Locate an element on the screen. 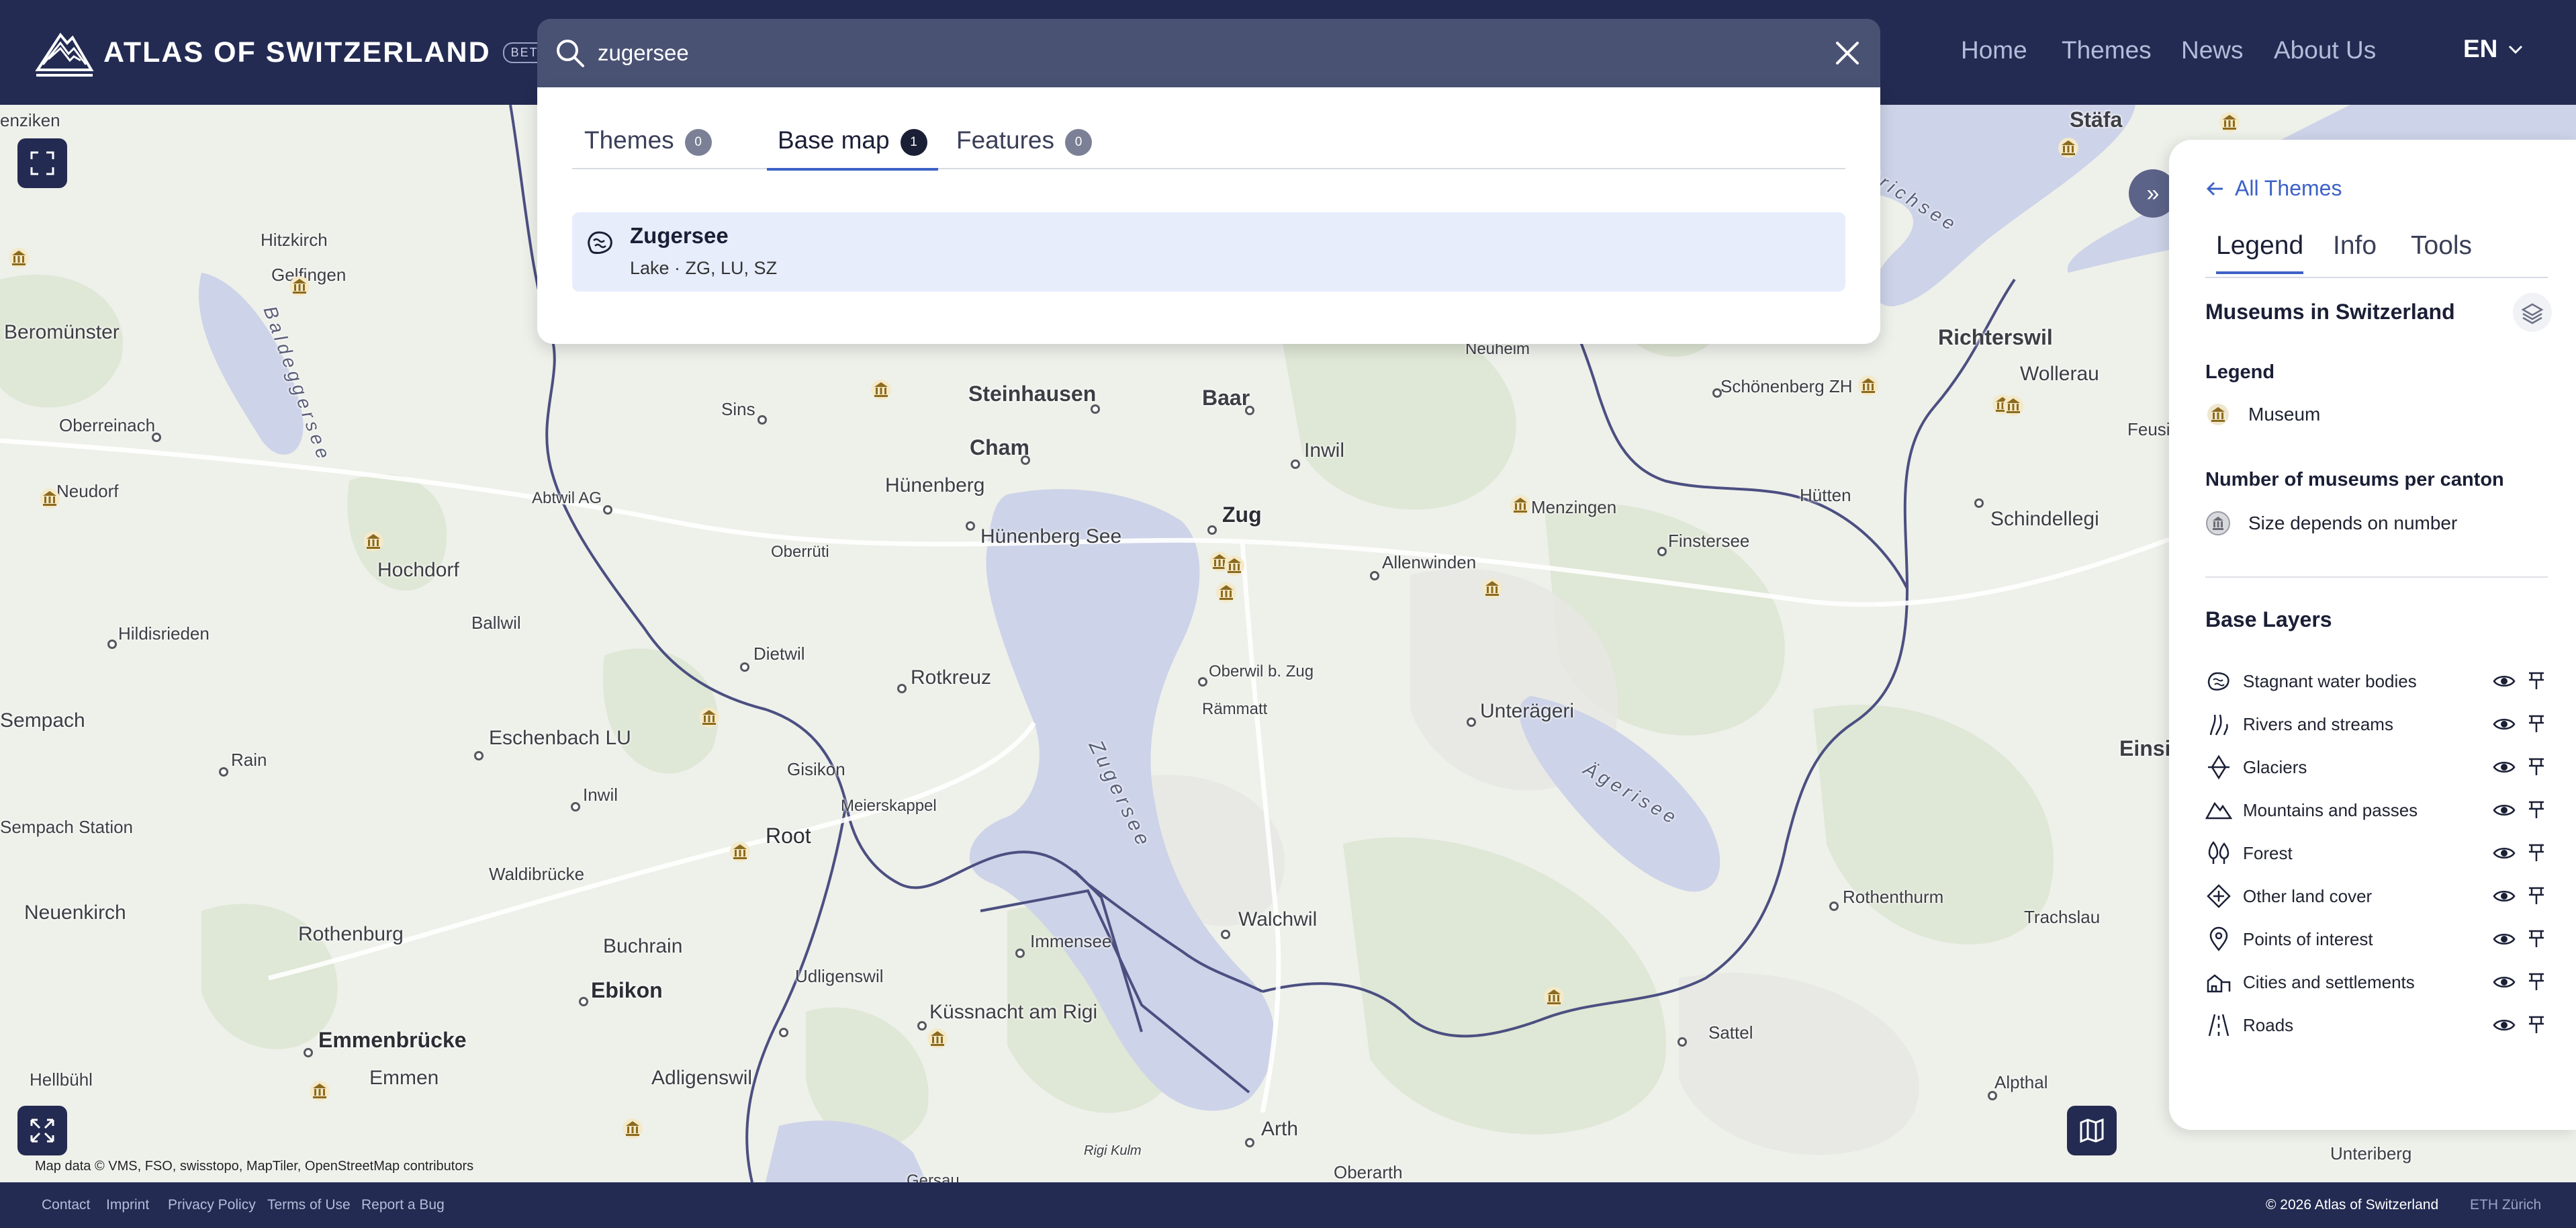  place-label: Sempach Station is located at coordinates (67, 827).